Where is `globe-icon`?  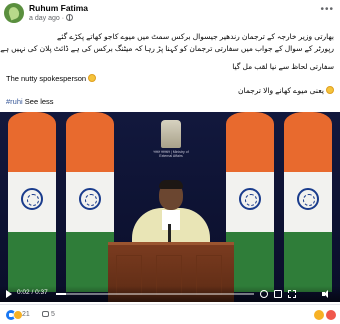
globe-icon is located at coordinates (70, 17).